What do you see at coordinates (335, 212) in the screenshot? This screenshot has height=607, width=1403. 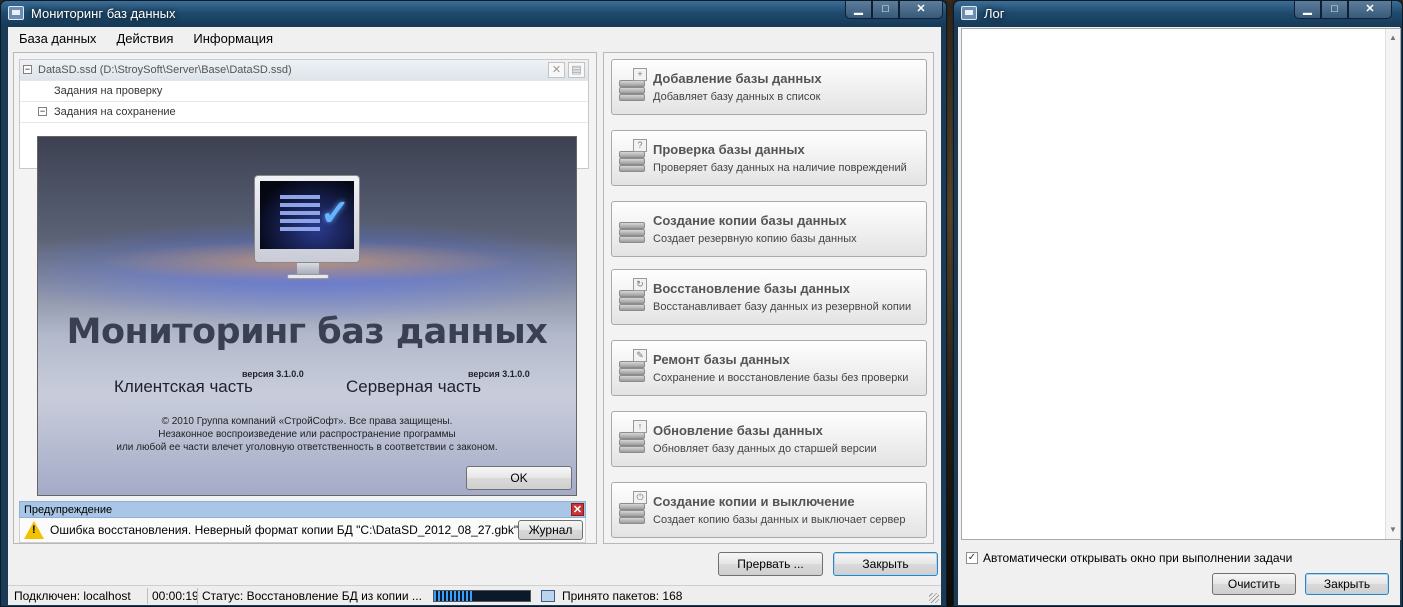 I see `check-icon: ✓` at bounding box center [335, 212].